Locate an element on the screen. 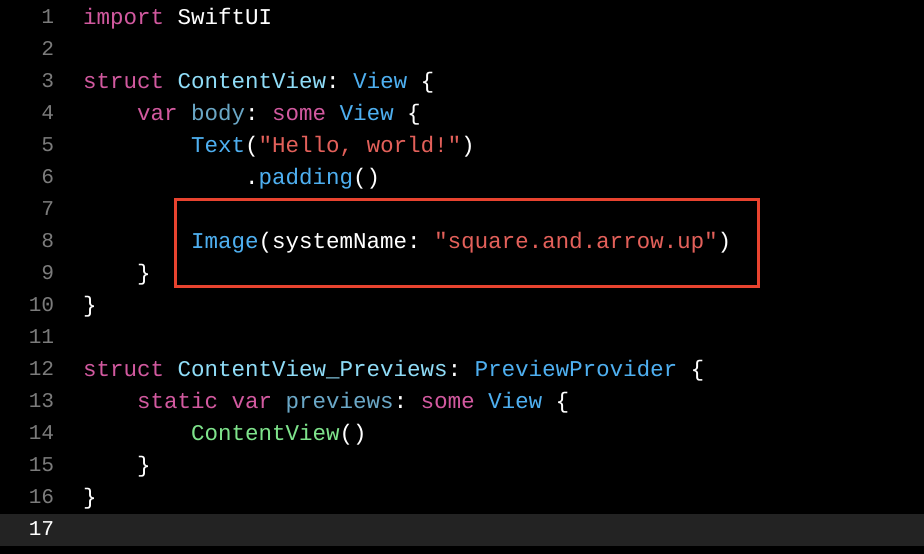 Image resolution: width=924 pixels, height=554 pixels. line-number: 6 is located at coordinates (47, 178).